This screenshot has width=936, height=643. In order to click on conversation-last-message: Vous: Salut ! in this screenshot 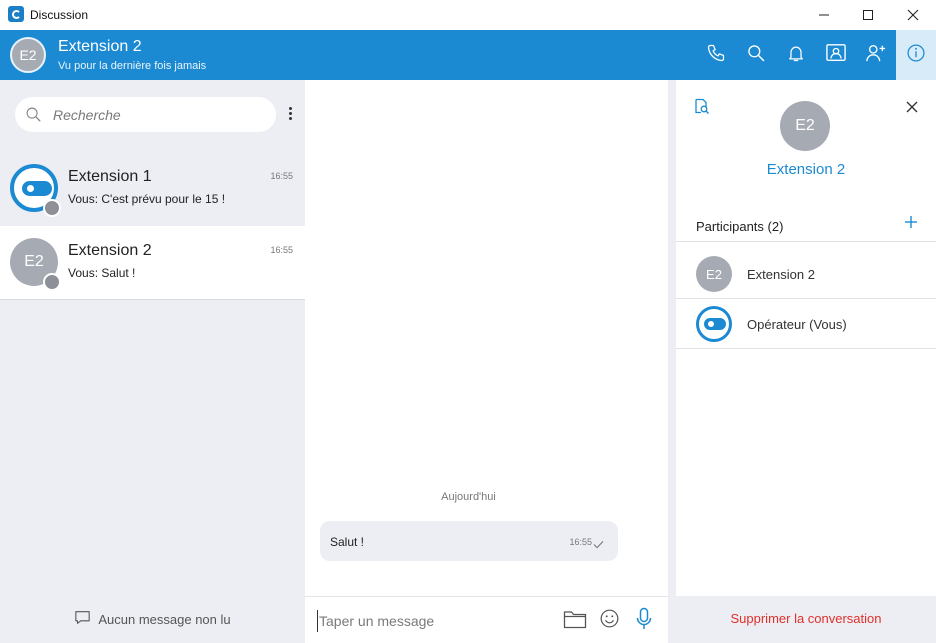, I will do `click(102, 273)`.